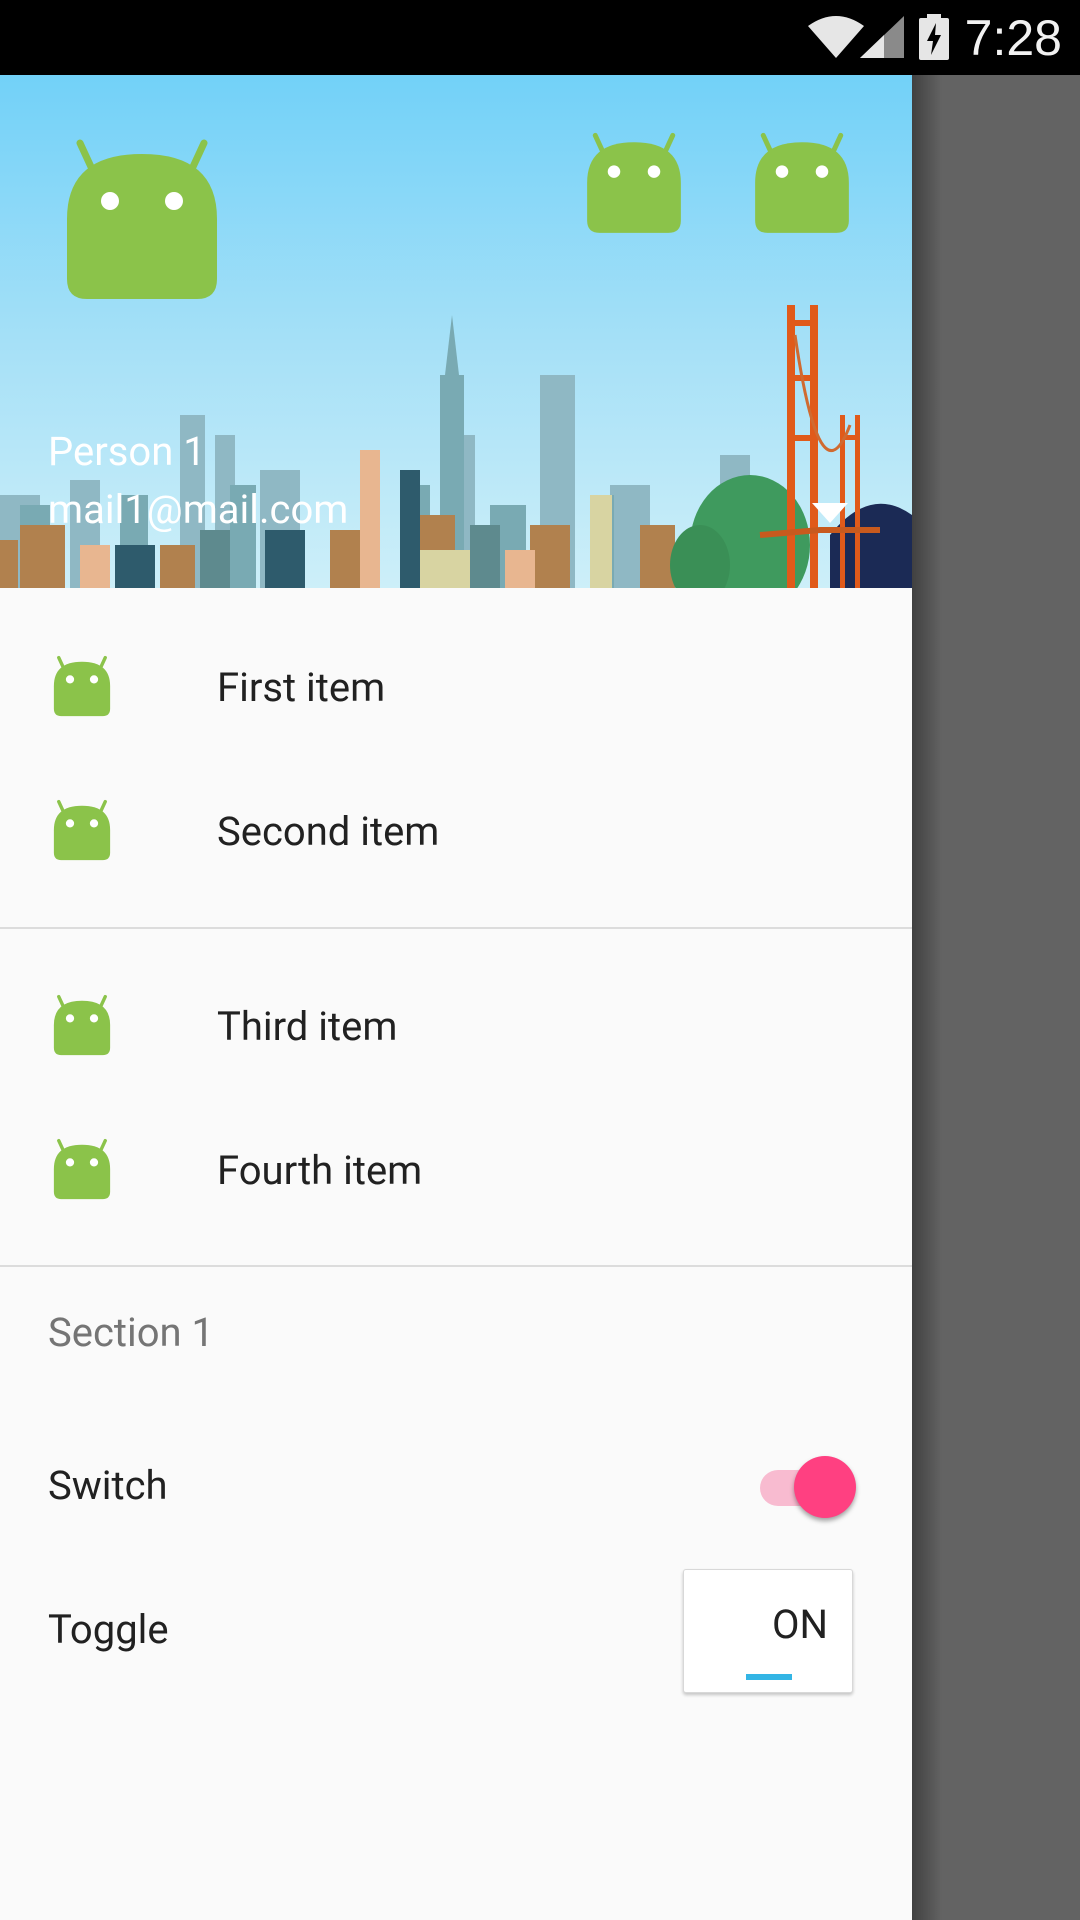  I want to click on switch-label: Switch, so click(108, 1485).